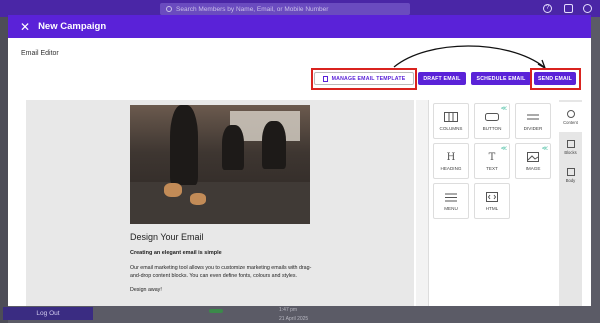  What do you see at coordinates (570, 203) in the screenshot?
I see `side-tabs: Content Blocks Body` at bounding box center [570, 203].